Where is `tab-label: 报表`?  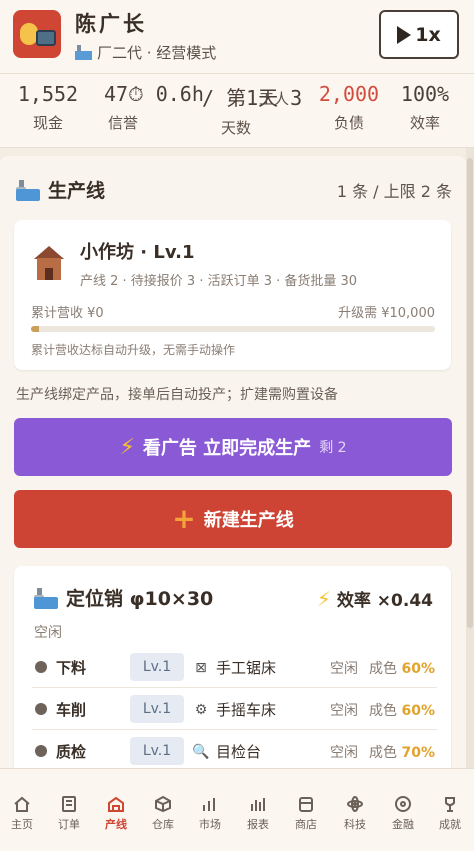
tab-label: 报表 is located at coordinates (258, 824).